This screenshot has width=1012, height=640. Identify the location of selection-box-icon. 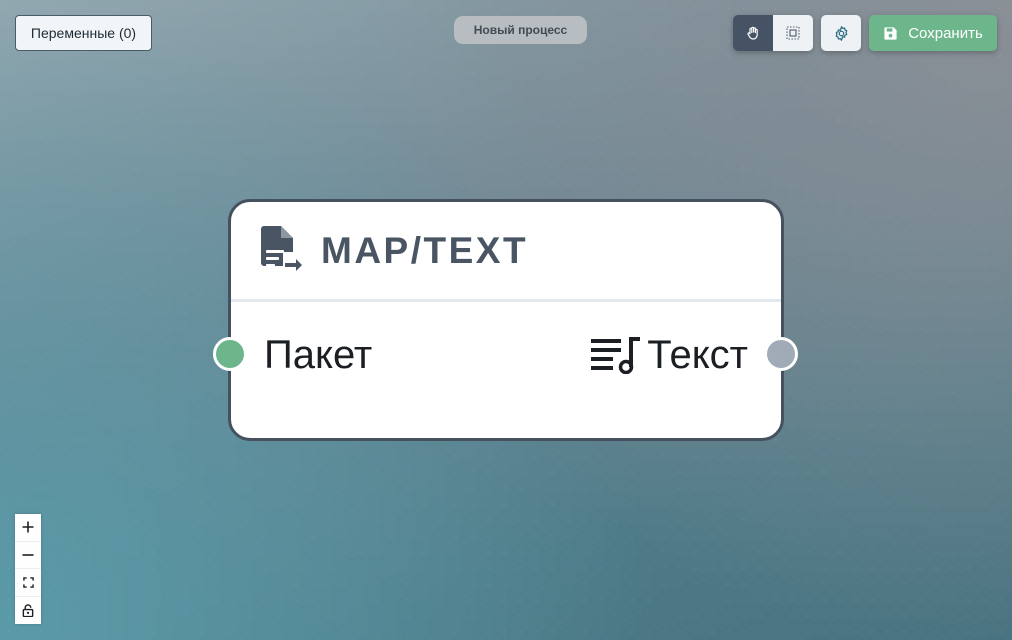
(793, 33).